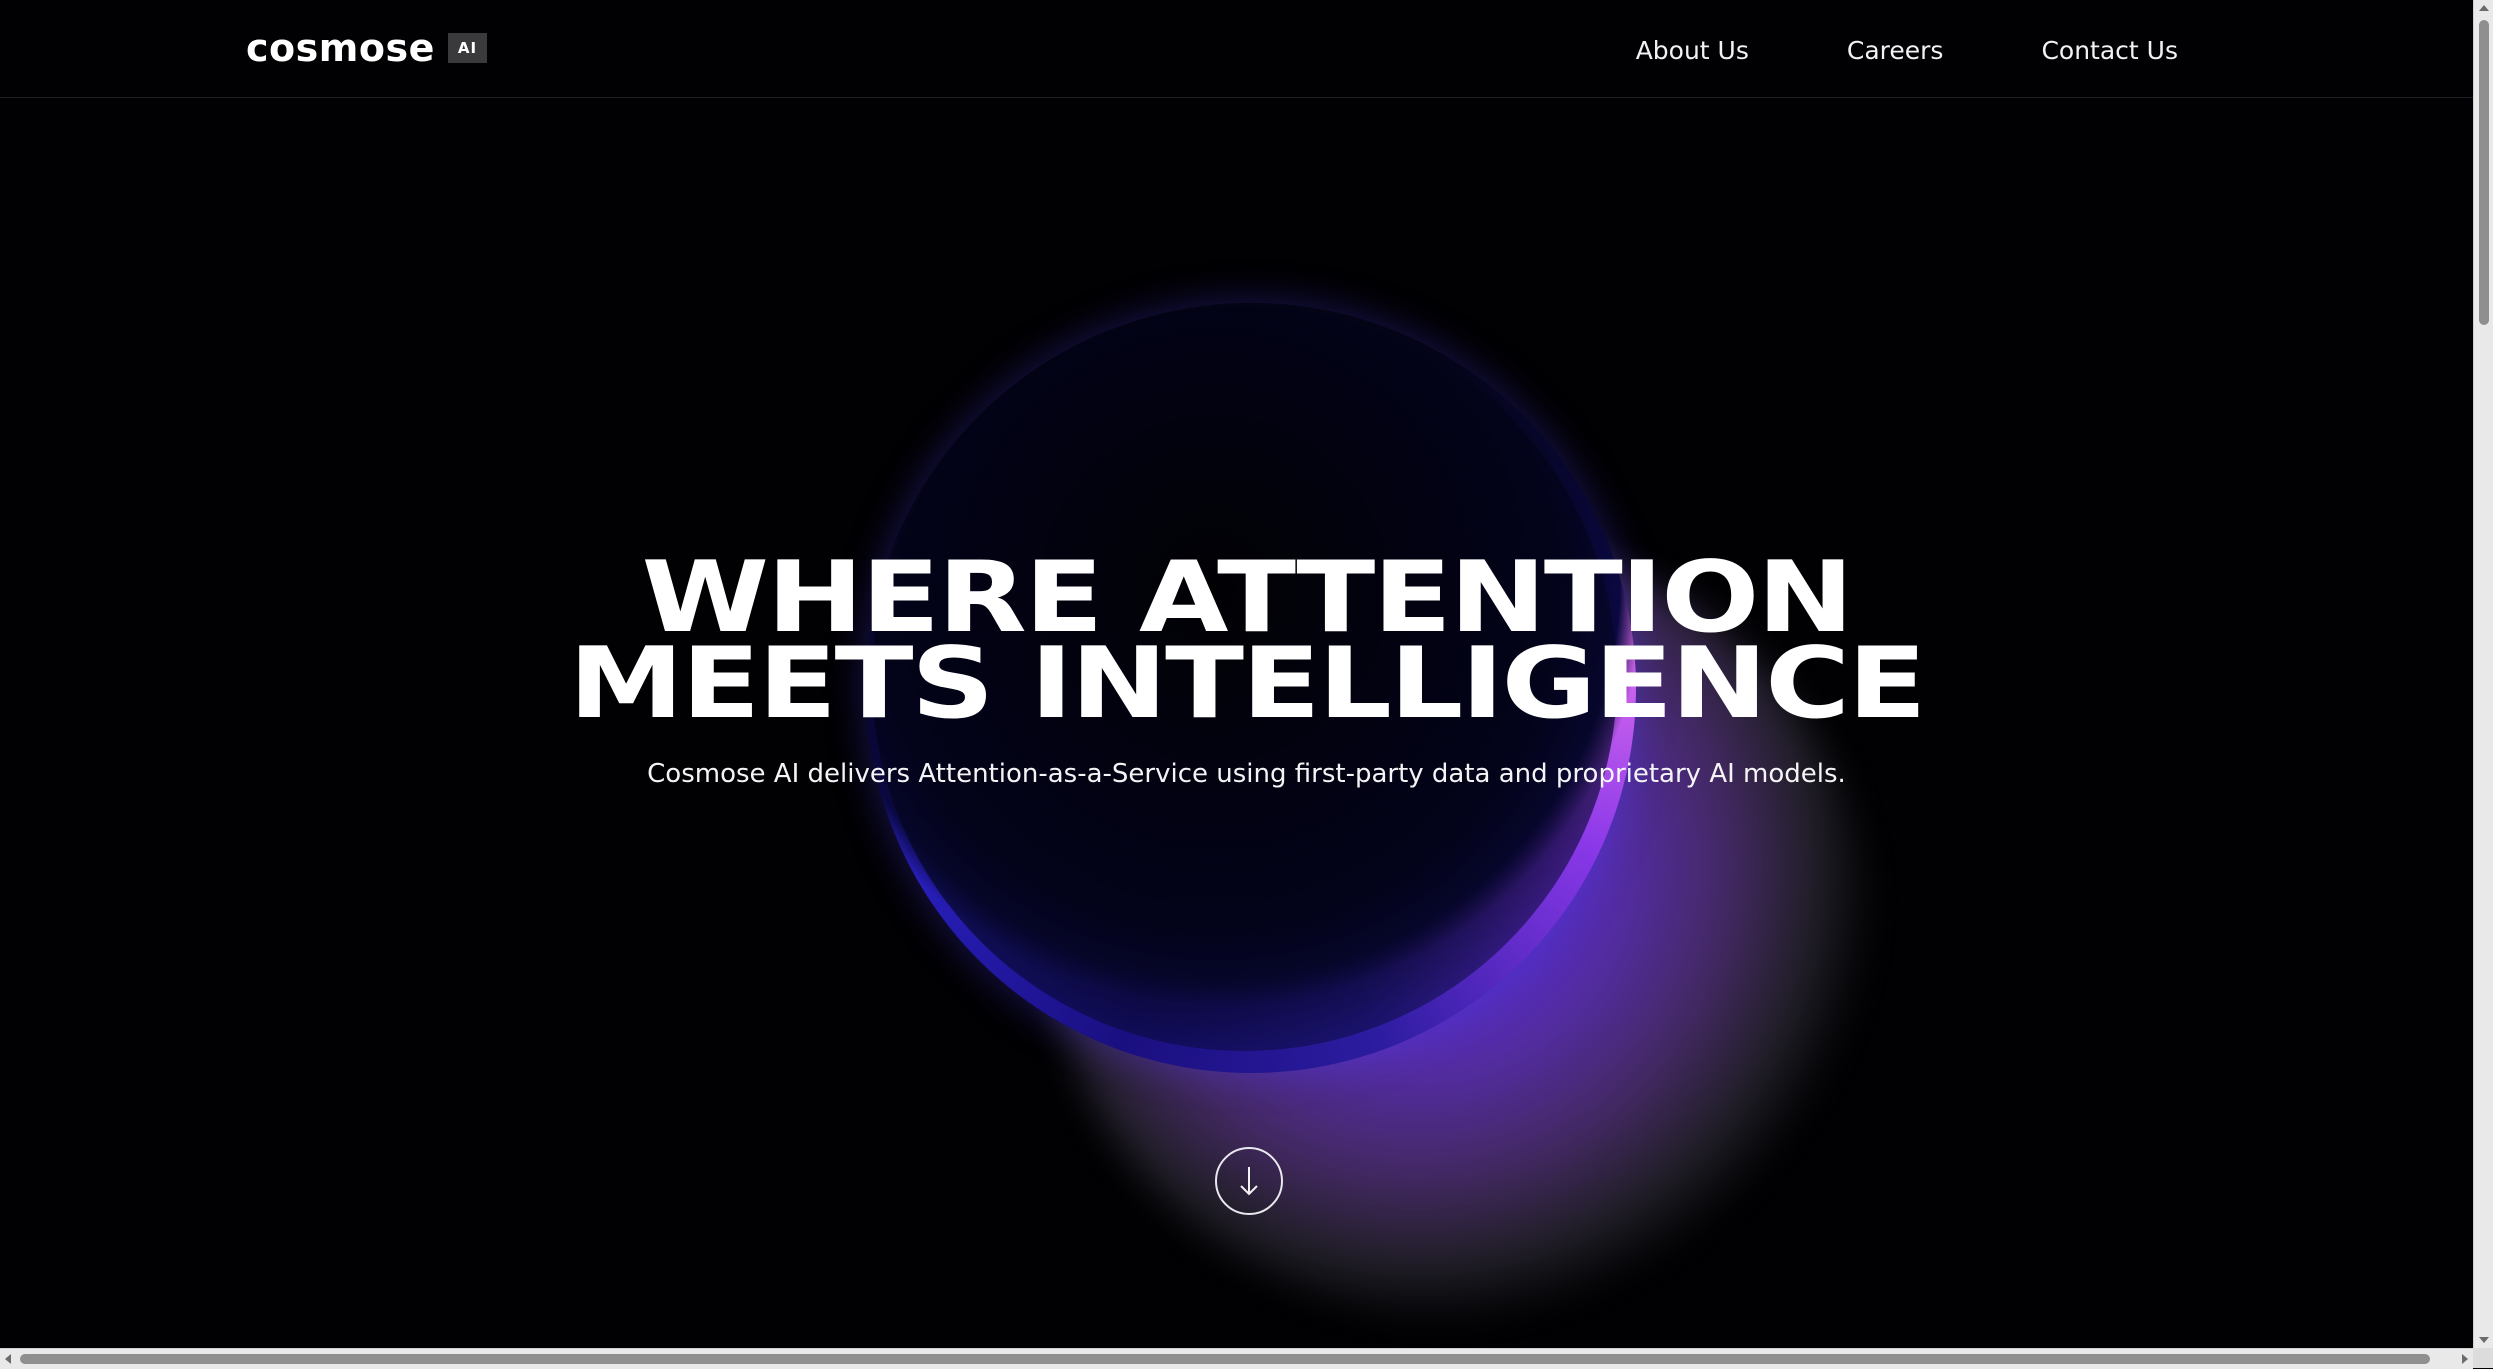  What do you see at coordinates (340, 48) in the screenshot?
I see `logo-wordmark: cosmose` at bounding box center [340, 48].